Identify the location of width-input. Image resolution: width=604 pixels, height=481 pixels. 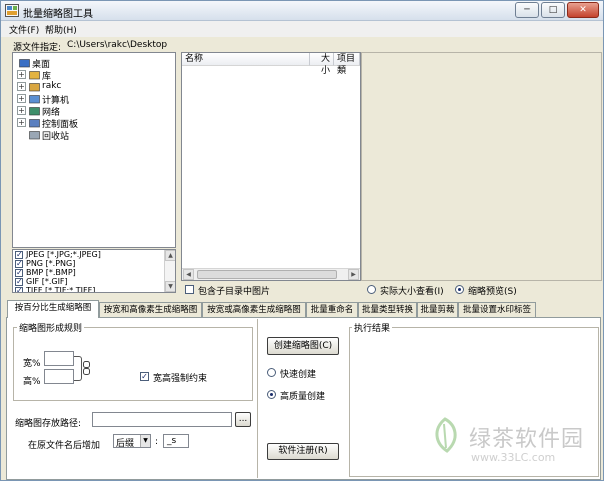
(59, 358).